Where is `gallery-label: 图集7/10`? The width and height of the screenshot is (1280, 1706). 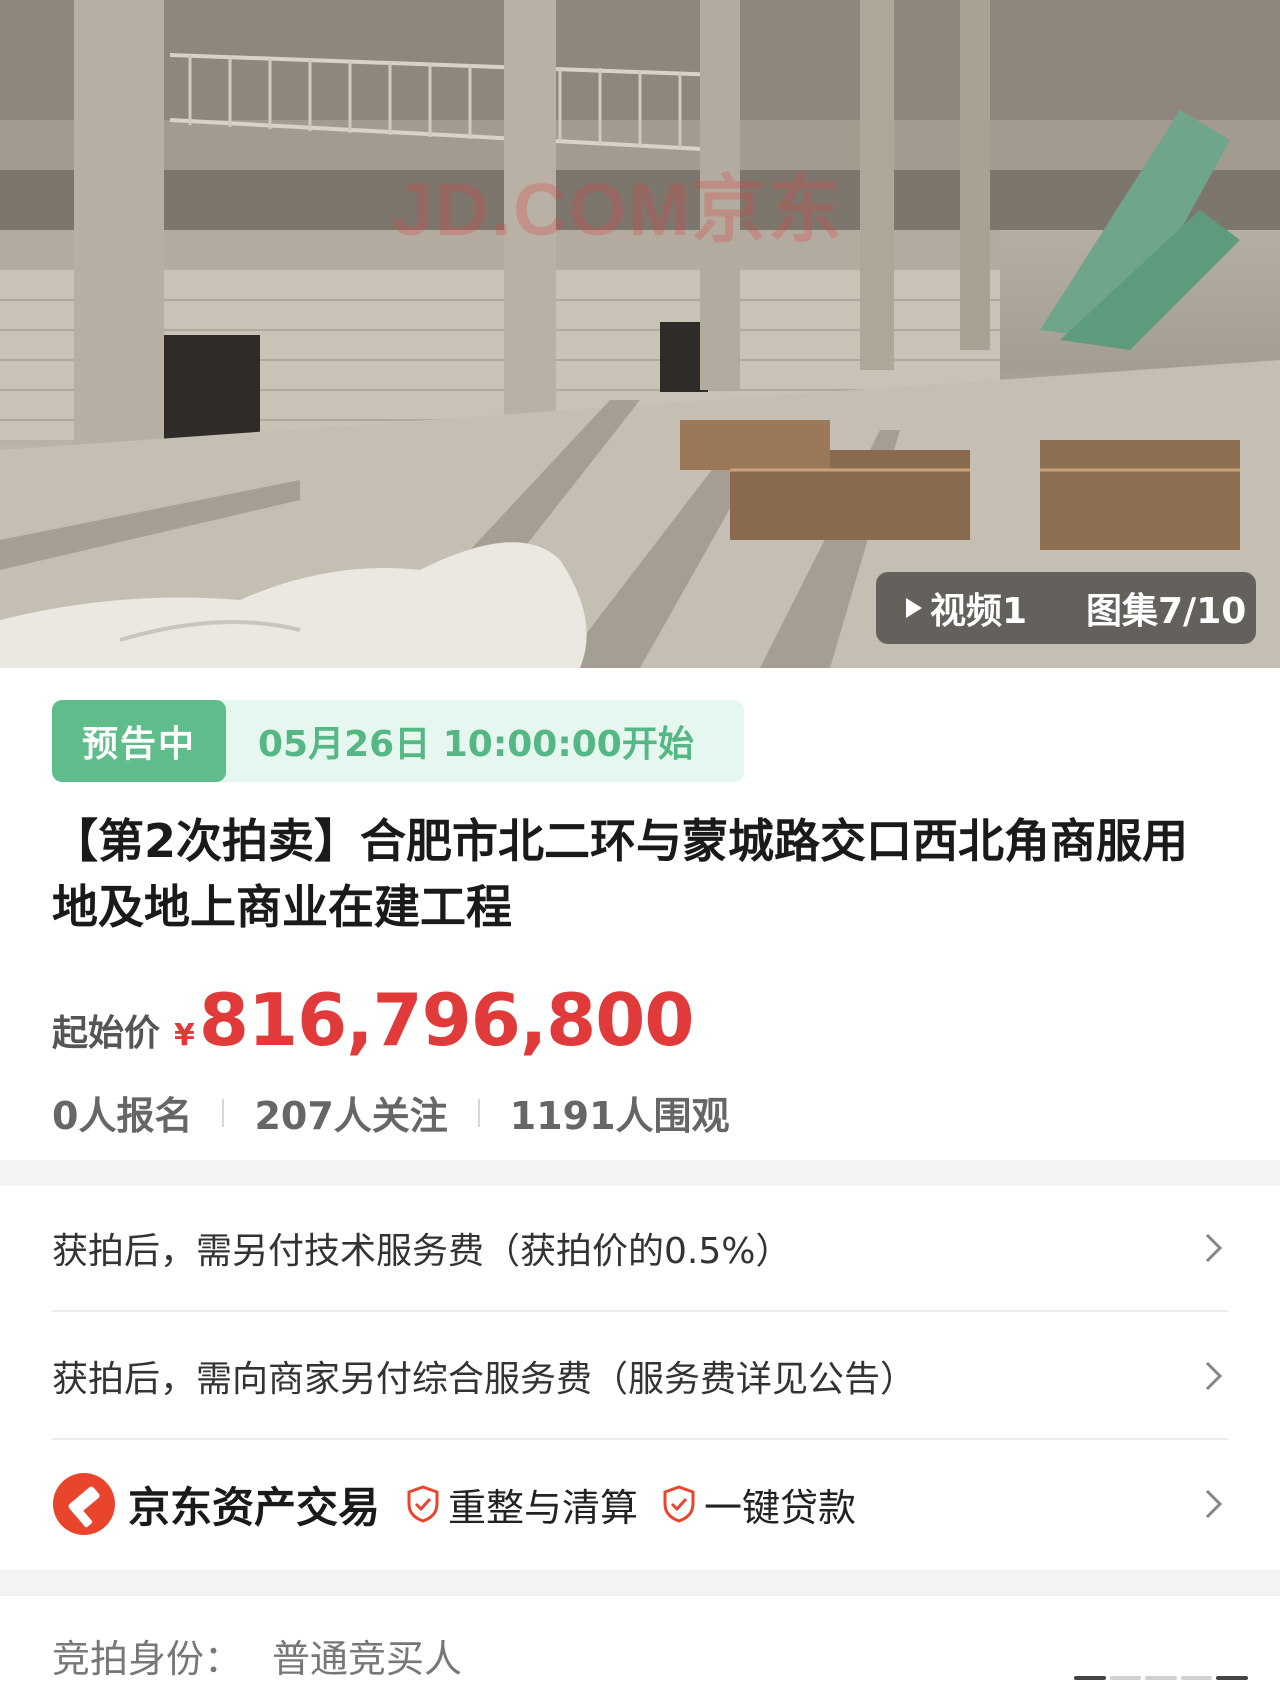 gallery-label: 图集7/10 is located at coordinates (1166, 611).